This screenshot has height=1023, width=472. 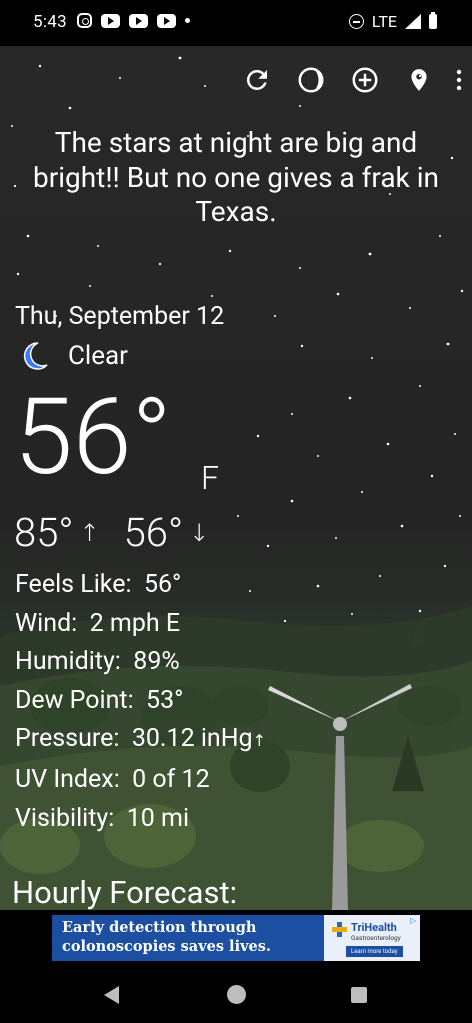 What do you see at coordinates (165, 700) in the screenshot?
I see `dew-point-value: 53°` at bounding box center [165, 700].